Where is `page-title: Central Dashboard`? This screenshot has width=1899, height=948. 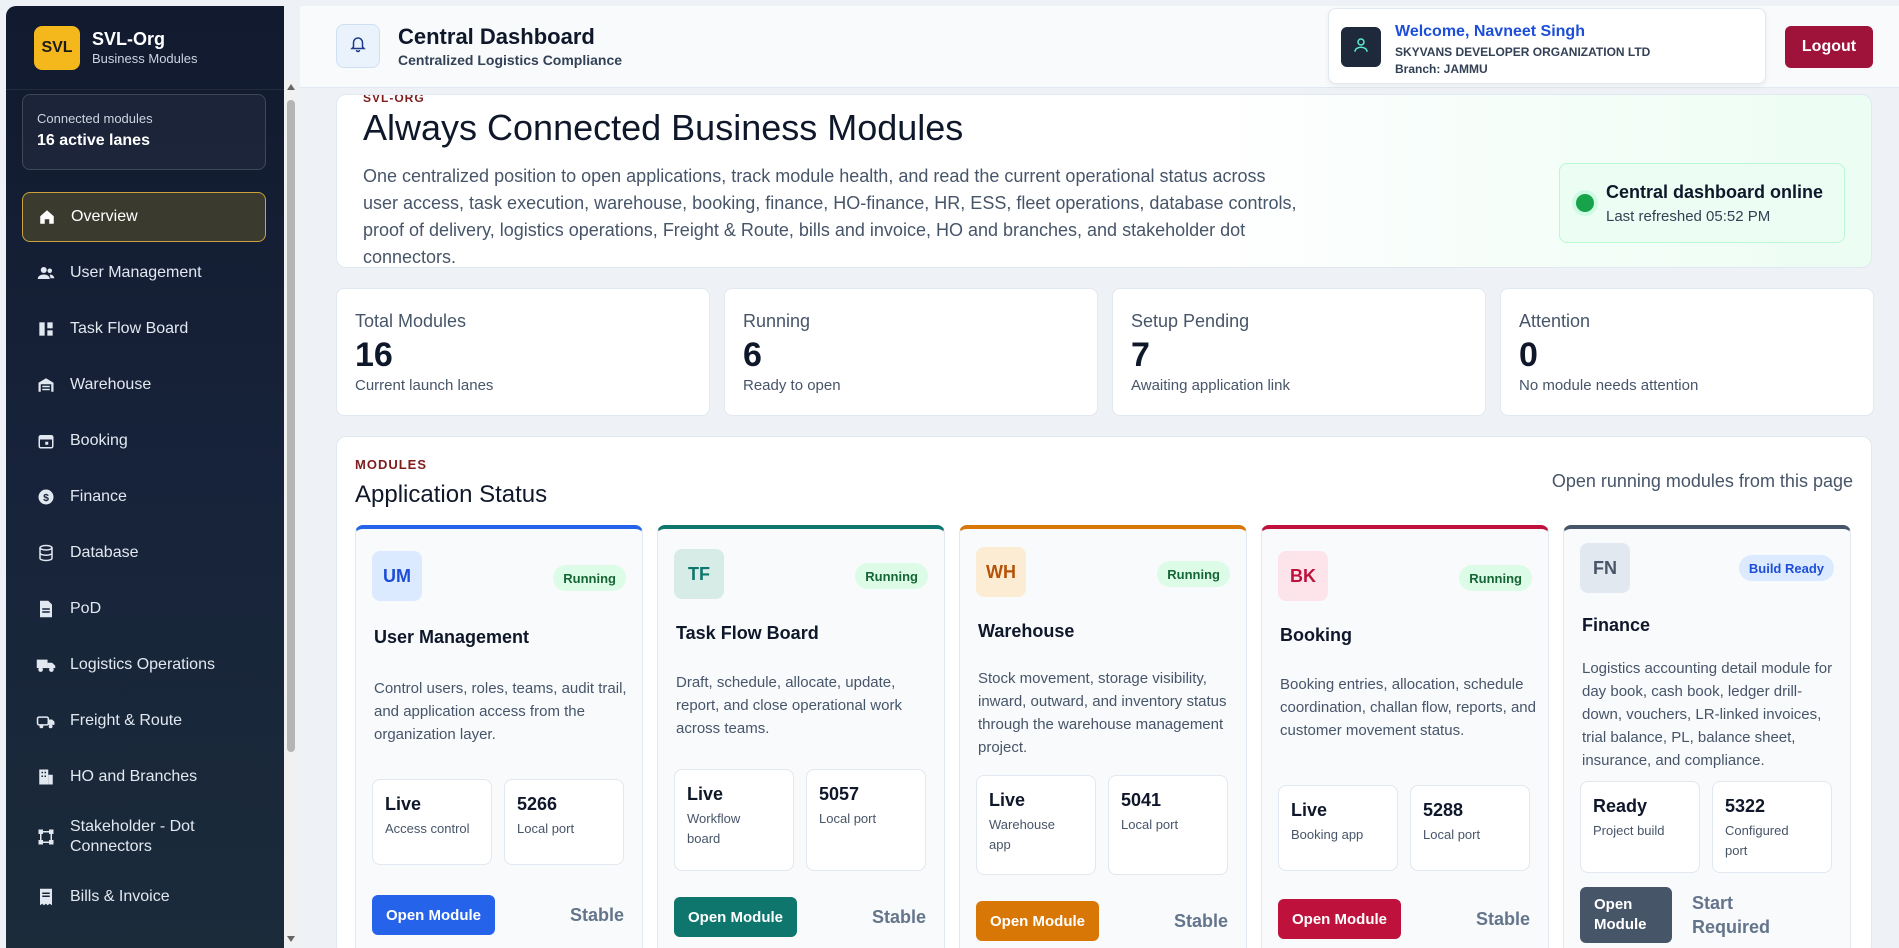
page-title: Central Dashboard is located at coordinates (496, 36).